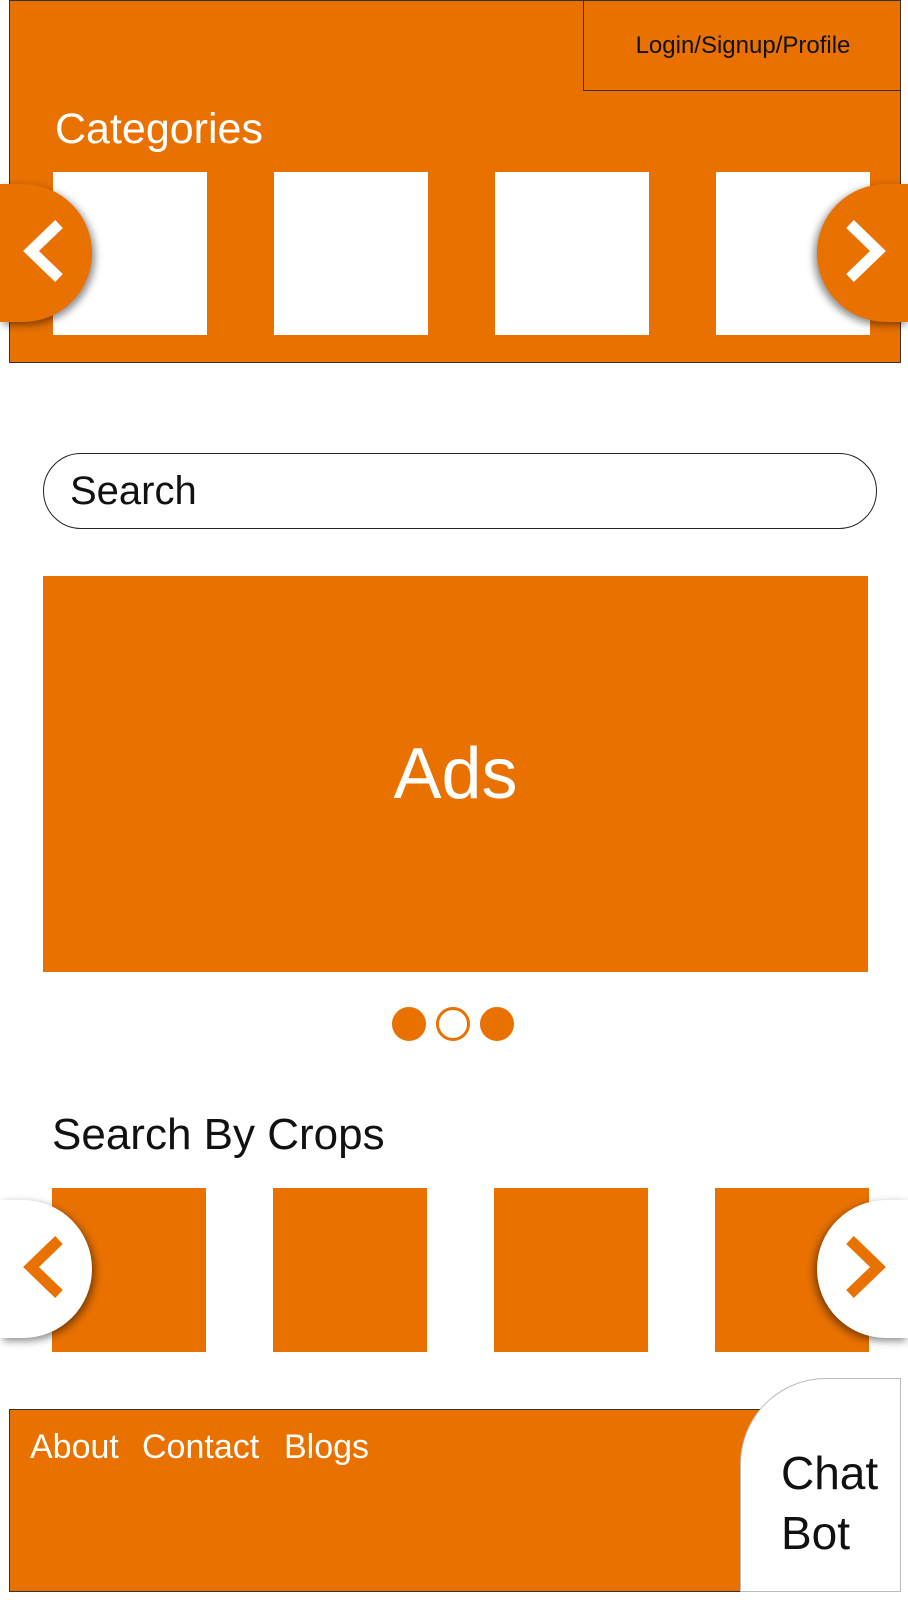 The image size is (908, 1600). Describe the element at coordinates (816, 1533) in the screenshot. I see `chatbot-label-line2: Bot` at that location.